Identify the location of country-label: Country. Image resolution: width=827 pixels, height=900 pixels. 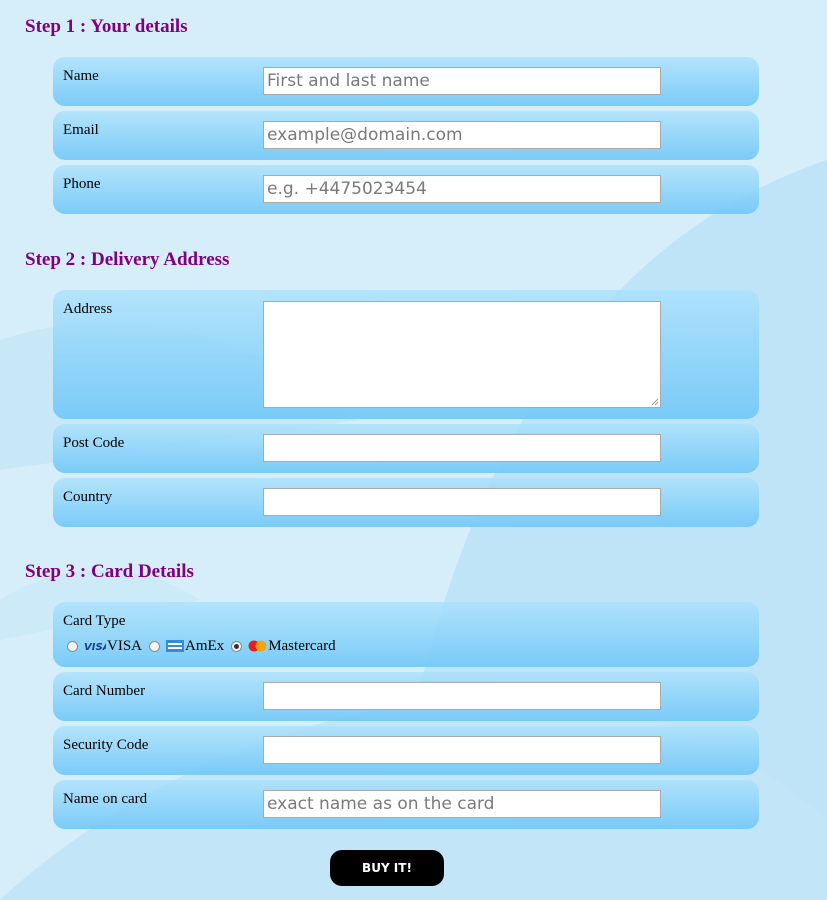
(88, 497).